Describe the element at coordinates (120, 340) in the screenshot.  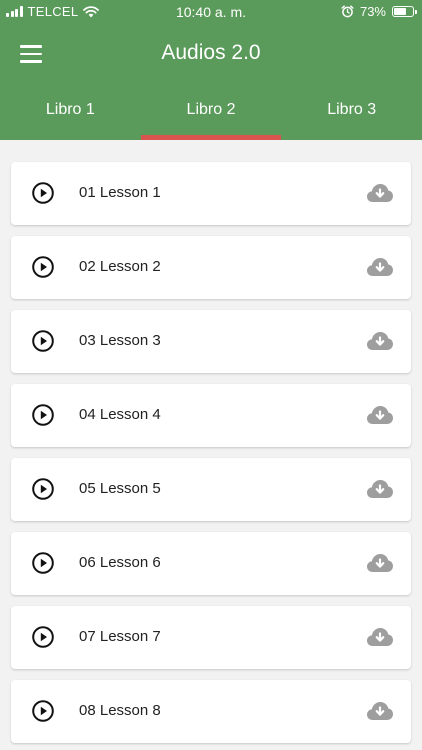
I see `lesson-label: 03 Lesson 3` at that location.